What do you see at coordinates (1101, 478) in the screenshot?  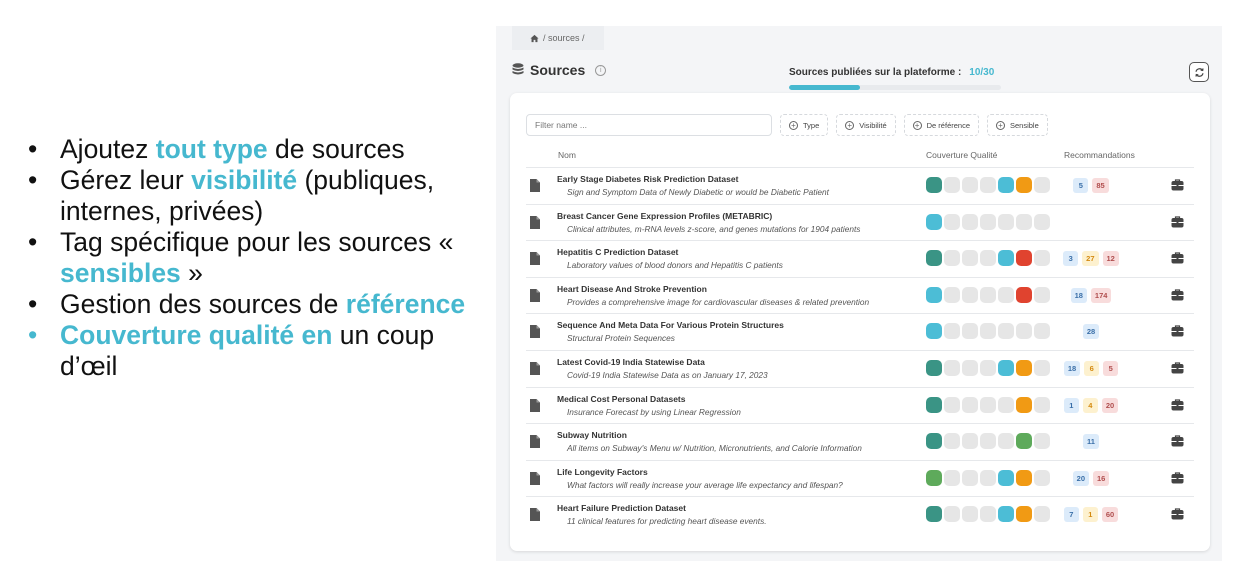 I see `recommendation-badge-danger: 16` at bounding box center [1101, 478].